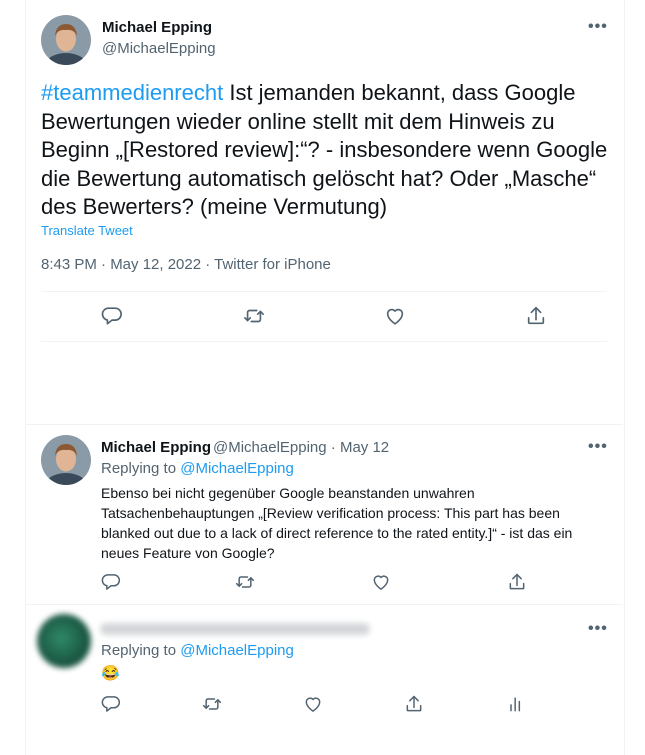  What do you see at coordinates (132, 92) in the screenshot?
I see `hashtag-link: #teammedienrecht` at bounding box center [132, 92].